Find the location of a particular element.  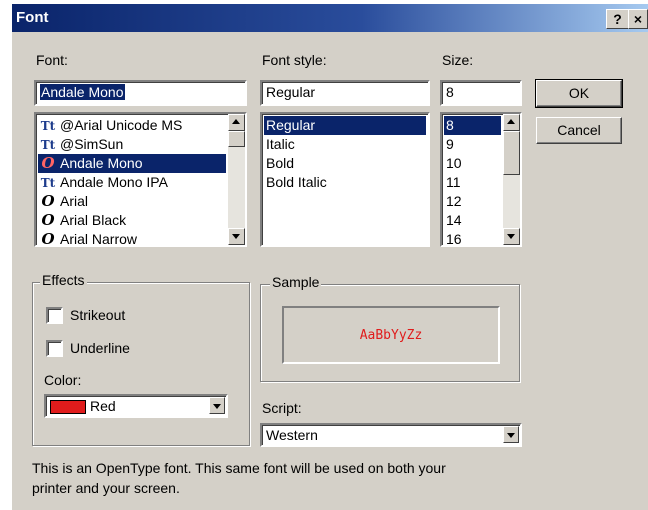

font-item-label: Arial Narrow is located at coordinates (99, 239).